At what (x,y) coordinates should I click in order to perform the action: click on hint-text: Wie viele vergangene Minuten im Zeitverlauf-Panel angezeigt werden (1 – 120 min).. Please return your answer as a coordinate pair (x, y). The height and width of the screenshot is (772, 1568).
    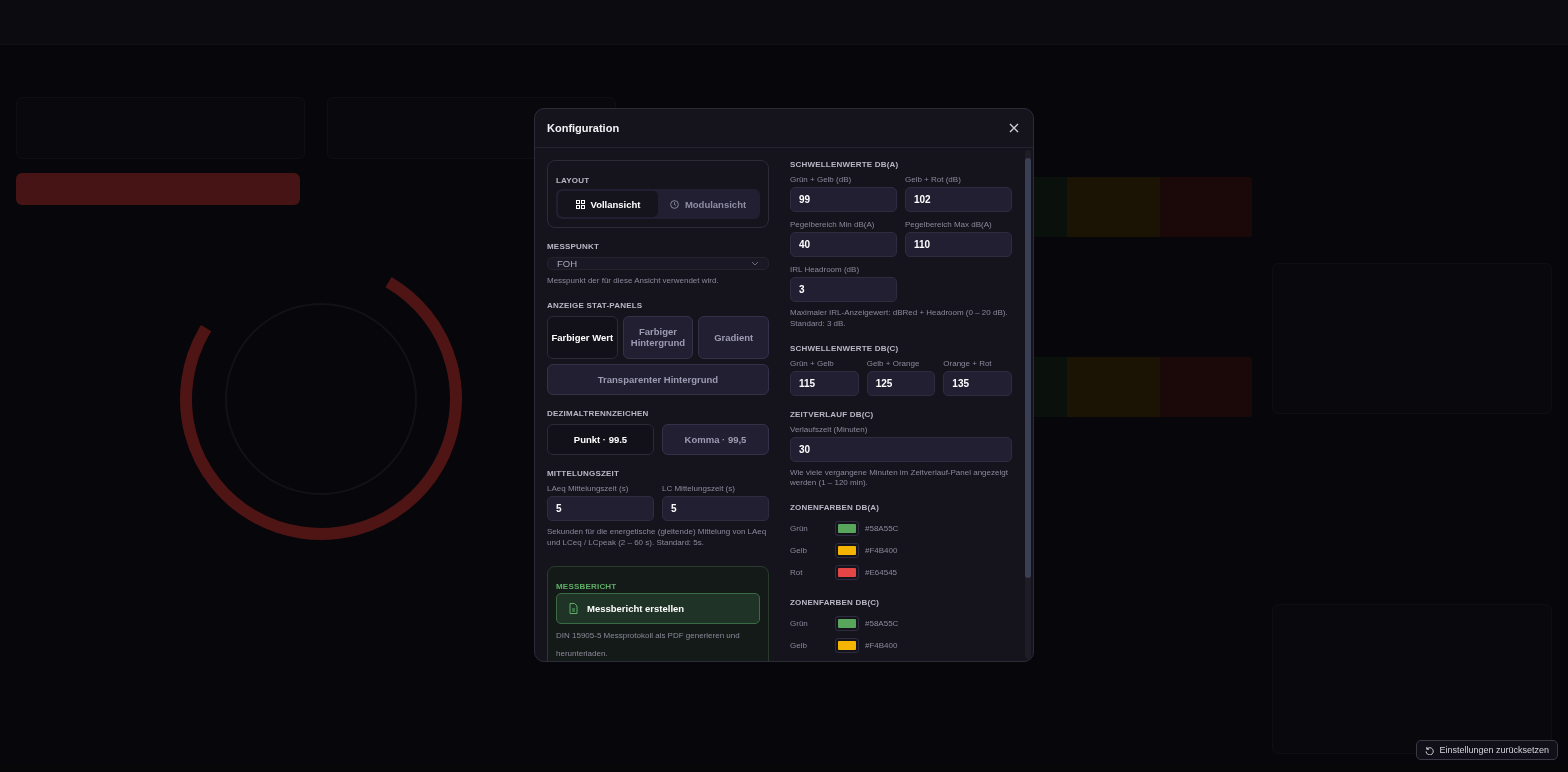
    Looking at the image, I should click on (899, 478).